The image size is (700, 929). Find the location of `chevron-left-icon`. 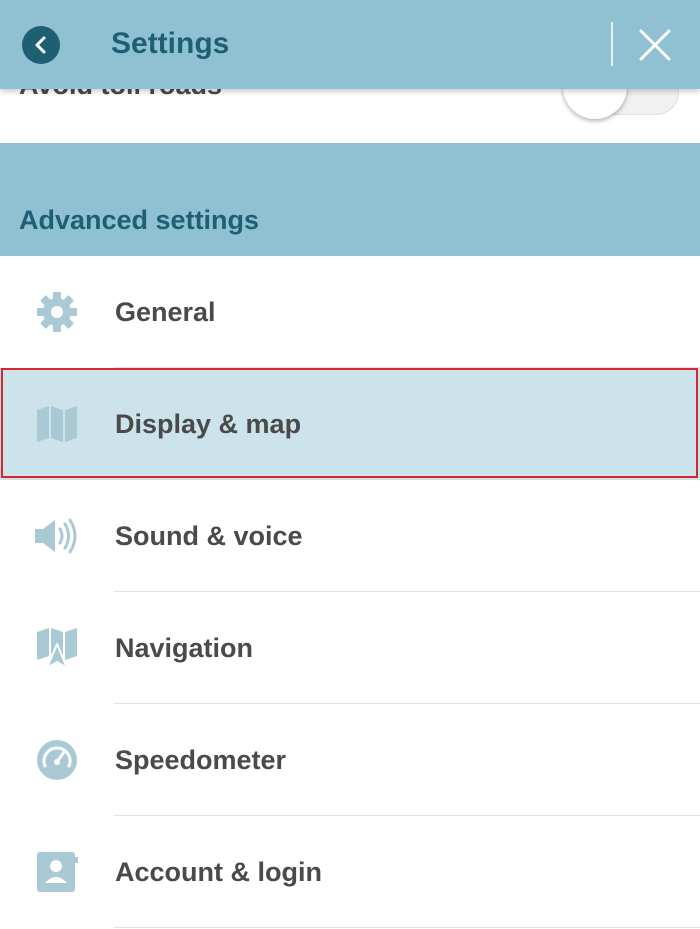

chevron-left-icon is located at coordinates (40, 45).